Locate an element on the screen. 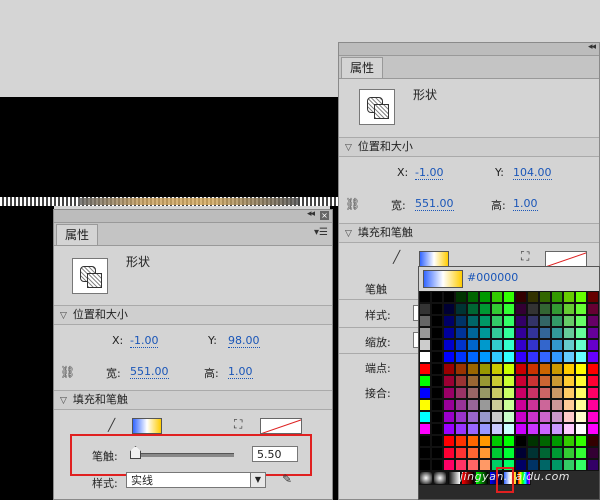 Image resolution: width=600 pixels, height=500 pixels. stroke-color-swatch is located at coordinates (147, 426).